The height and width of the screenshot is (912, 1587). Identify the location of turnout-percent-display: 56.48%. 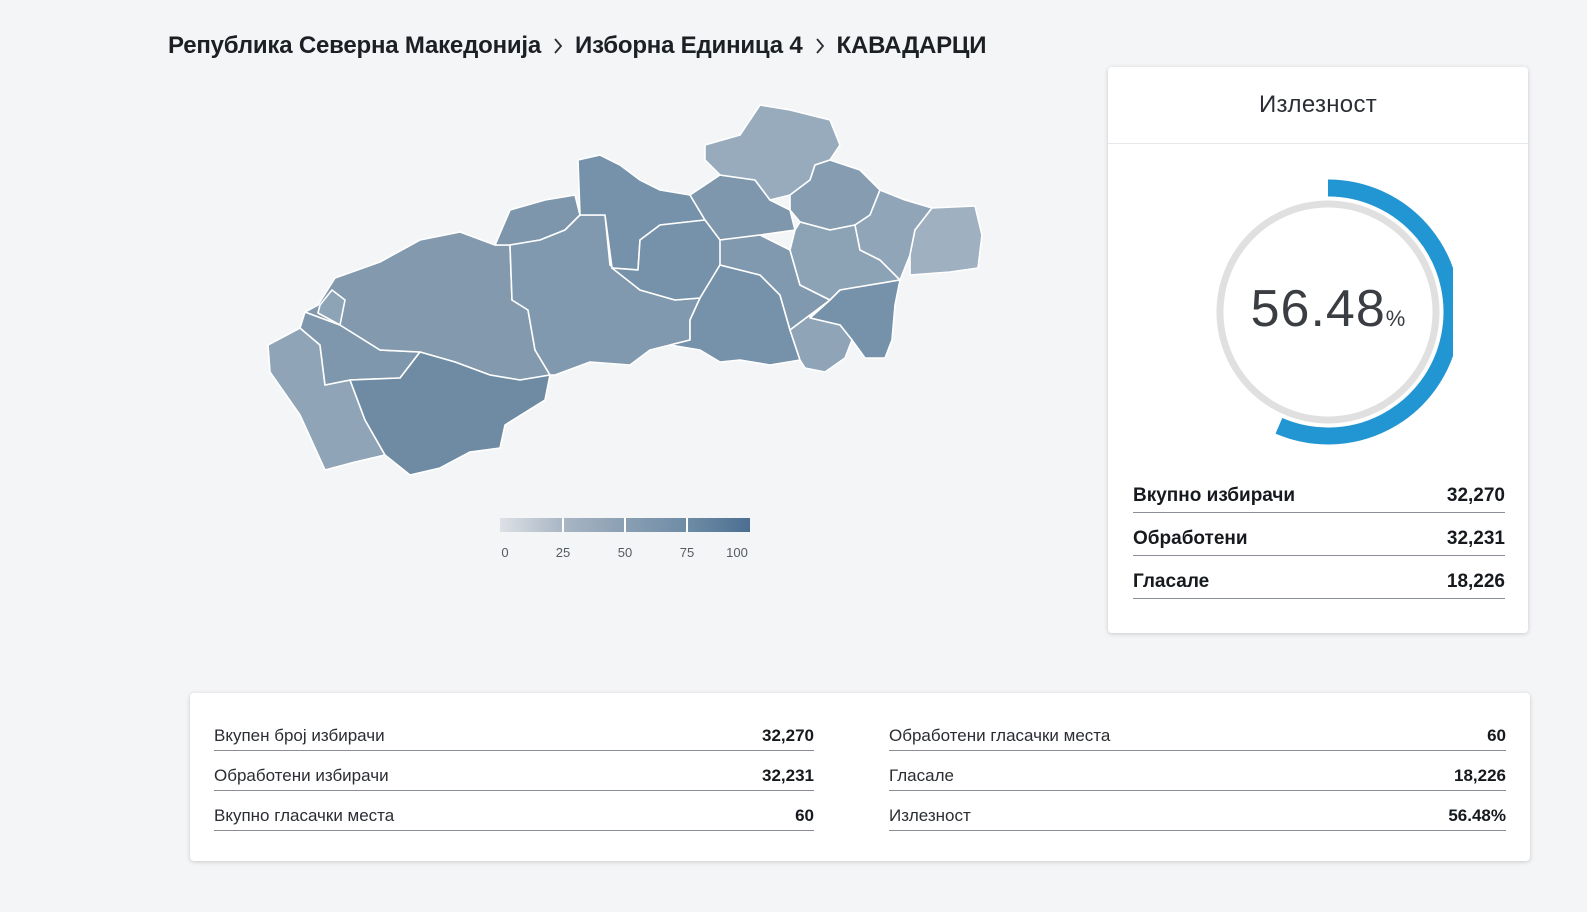
(1328, 309).